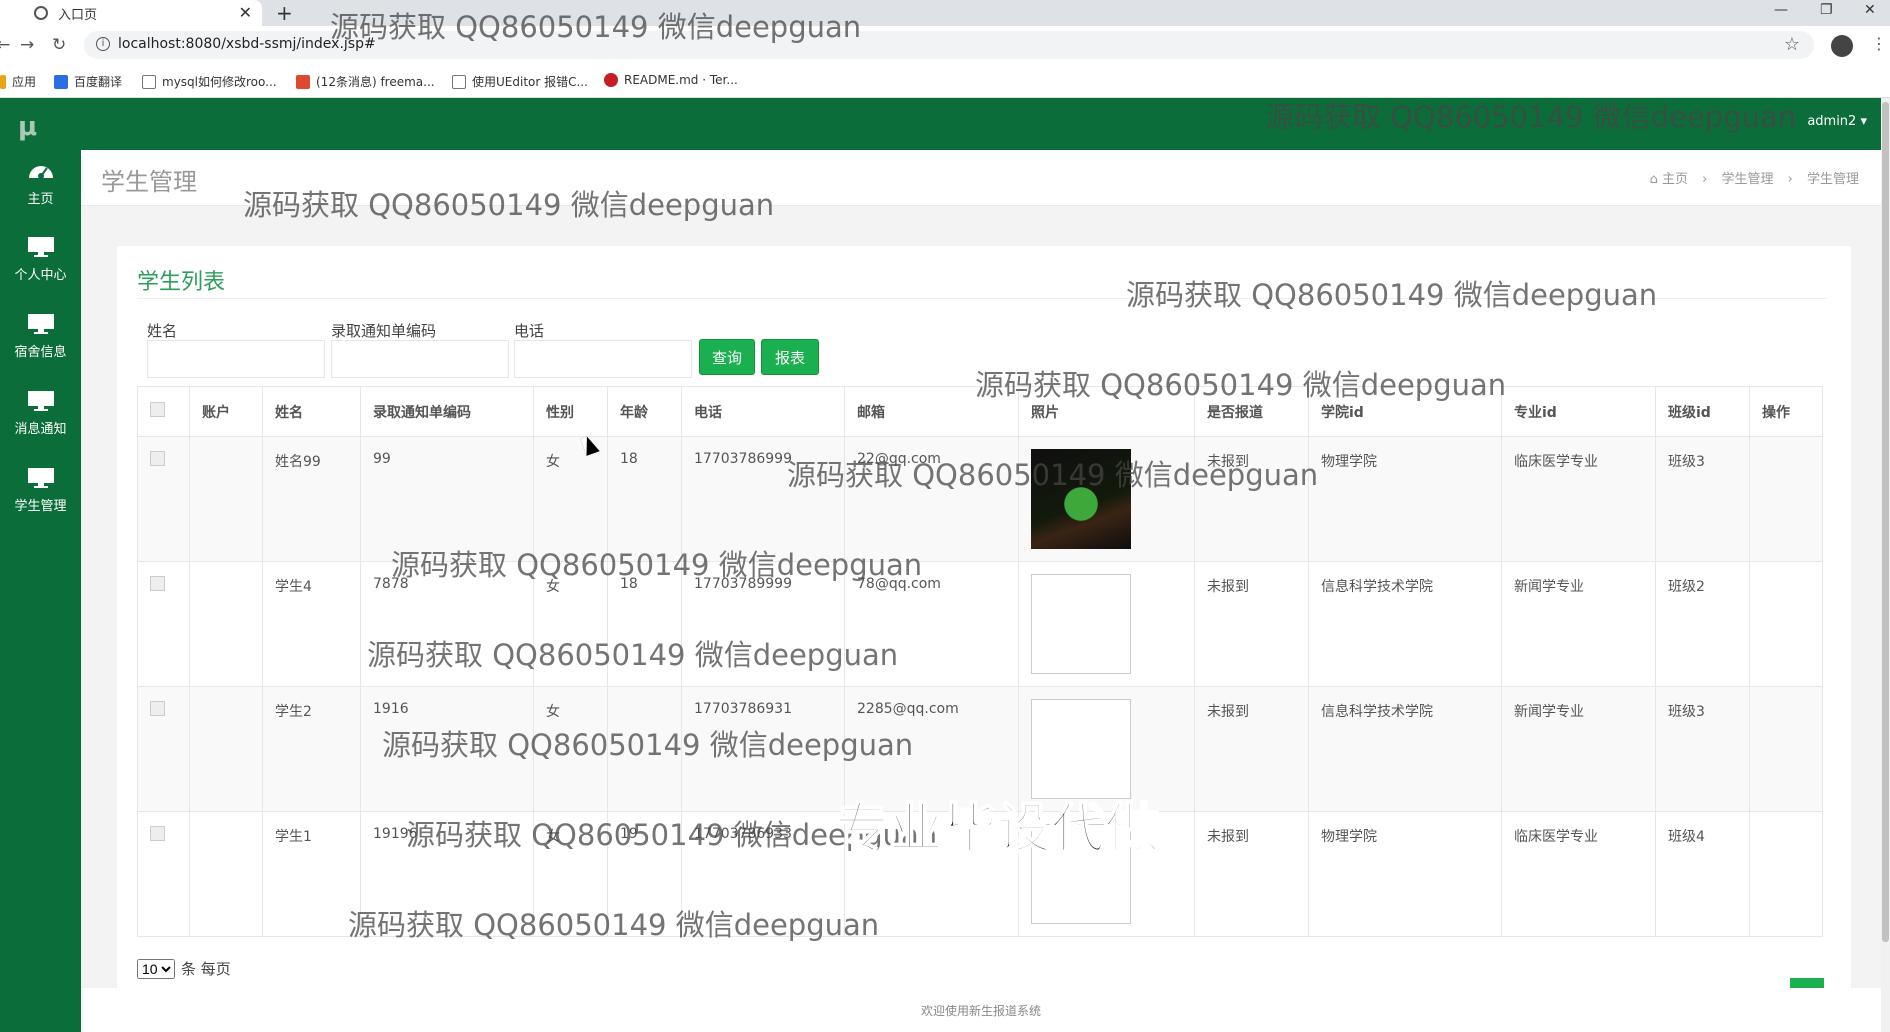 The height and width of the screenshot is (1032, 1890). Describe the element at coordinates (931, 874) in the screenshot. I see `cell-email` at that location.